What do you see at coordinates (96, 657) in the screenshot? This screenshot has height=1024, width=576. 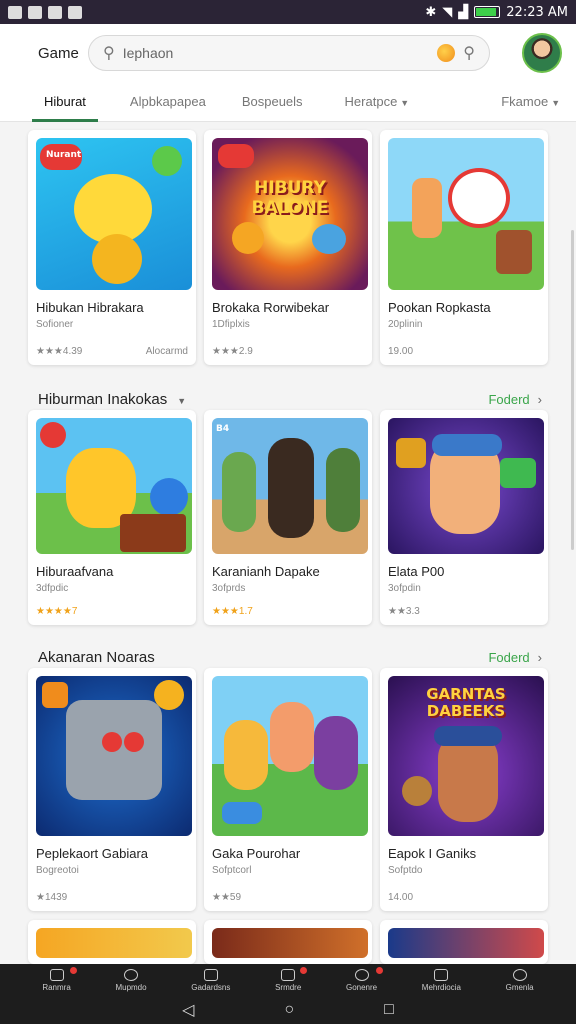 I see `section-title: Akanaran Noaras` at bounding box center [96, 657].